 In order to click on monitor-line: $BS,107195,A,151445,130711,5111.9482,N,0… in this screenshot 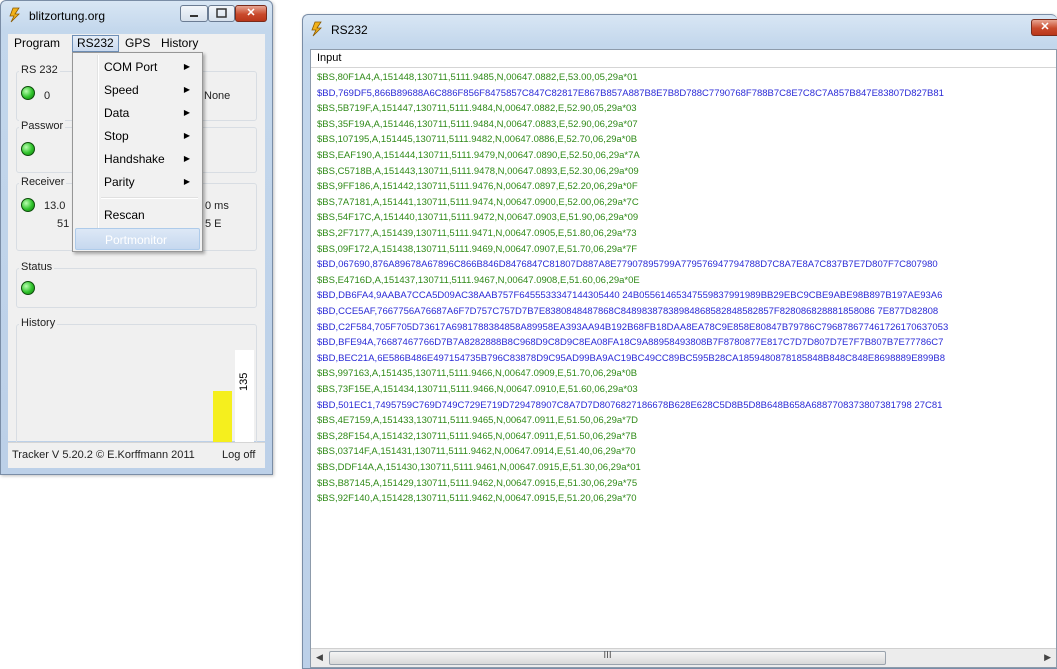, I will do `click(477, 140)`.